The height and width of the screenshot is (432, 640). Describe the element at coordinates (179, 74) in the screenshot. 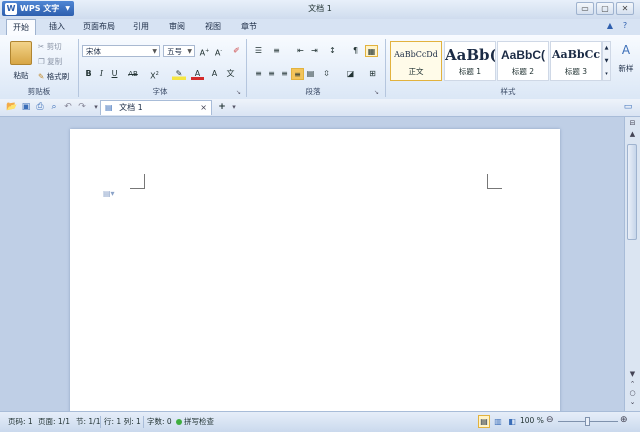

I see `highlight-button: ✎` at that location.